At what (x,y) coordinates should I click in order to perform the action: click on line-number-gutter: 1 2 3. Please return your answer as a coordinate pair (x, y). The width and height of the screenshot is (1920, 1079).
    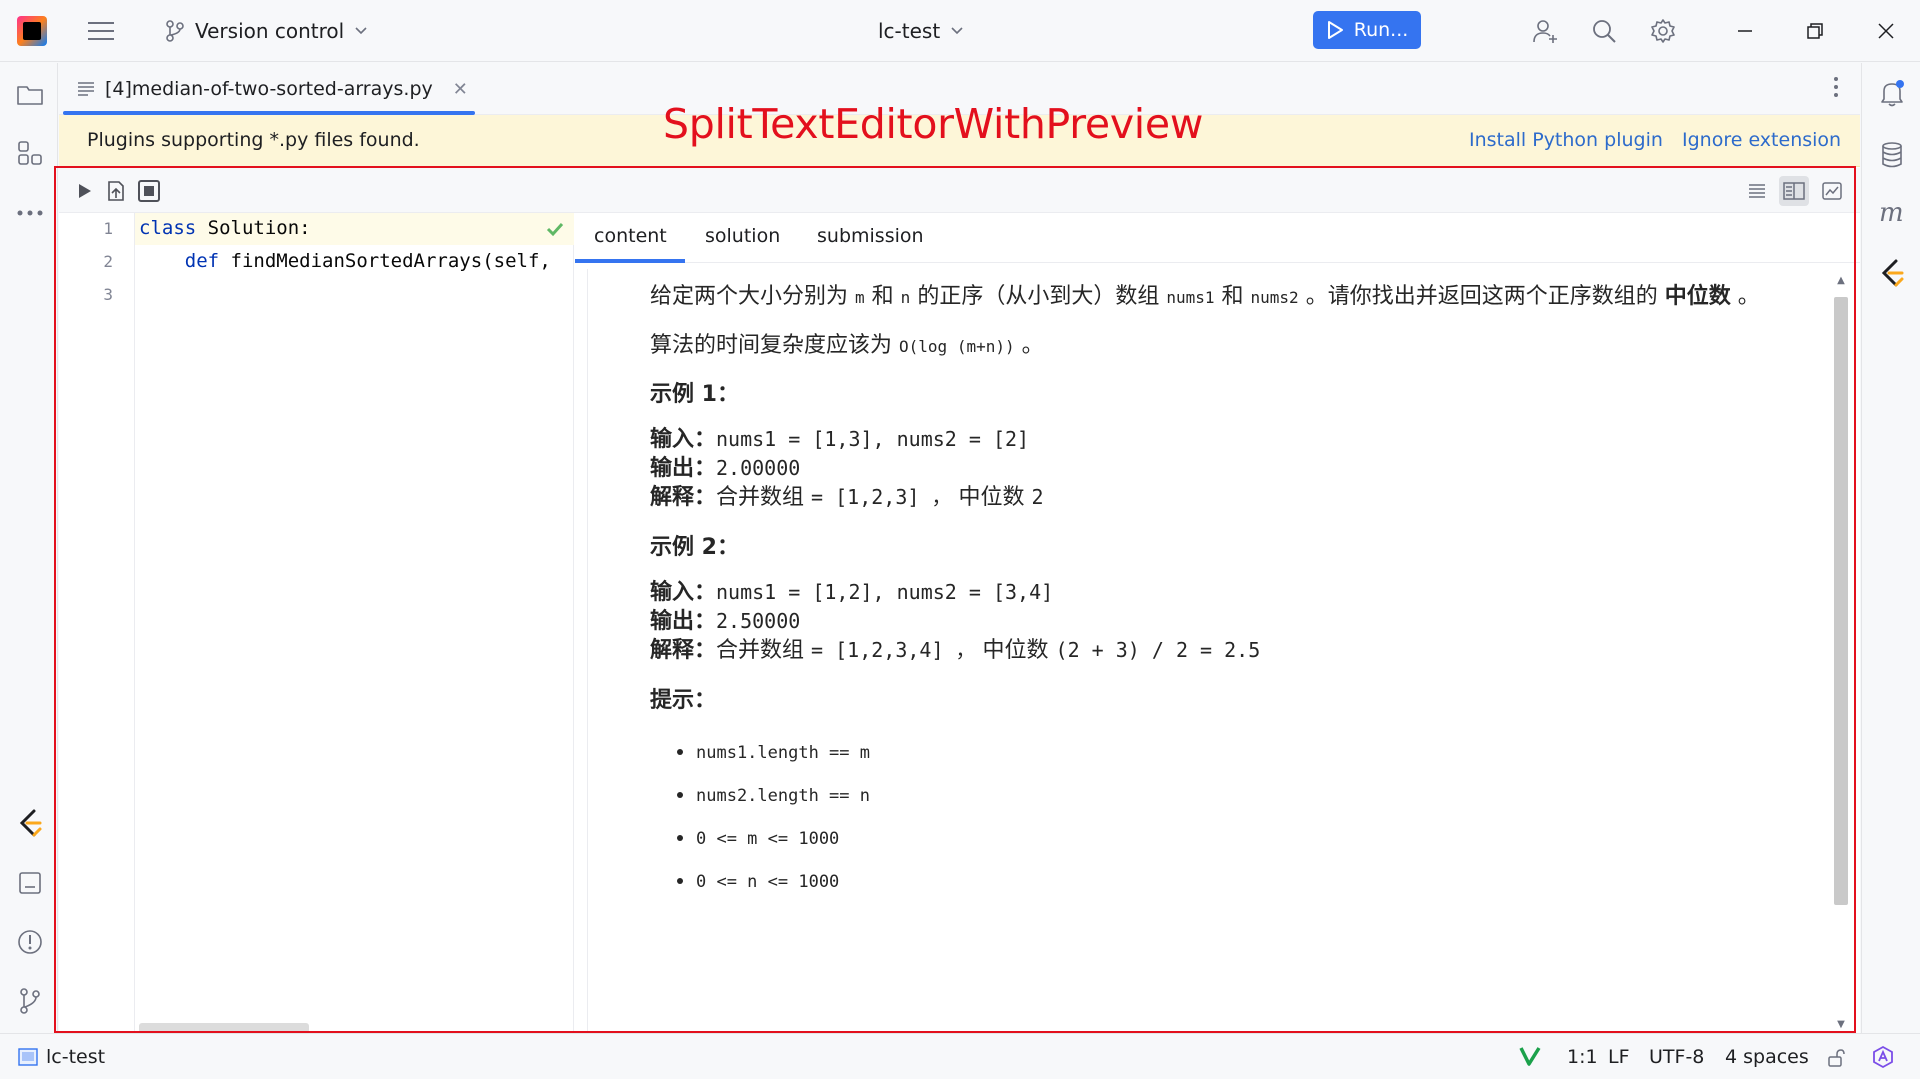
    Looking at the image, I should click on (97, 623).